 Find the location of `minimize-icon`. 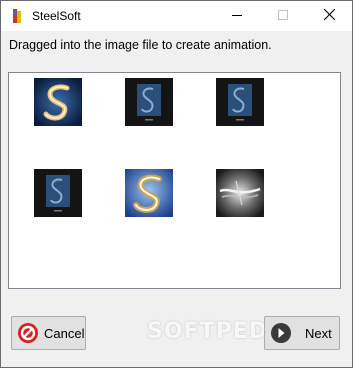

minimize-icon is located at coordinates (237, 16).